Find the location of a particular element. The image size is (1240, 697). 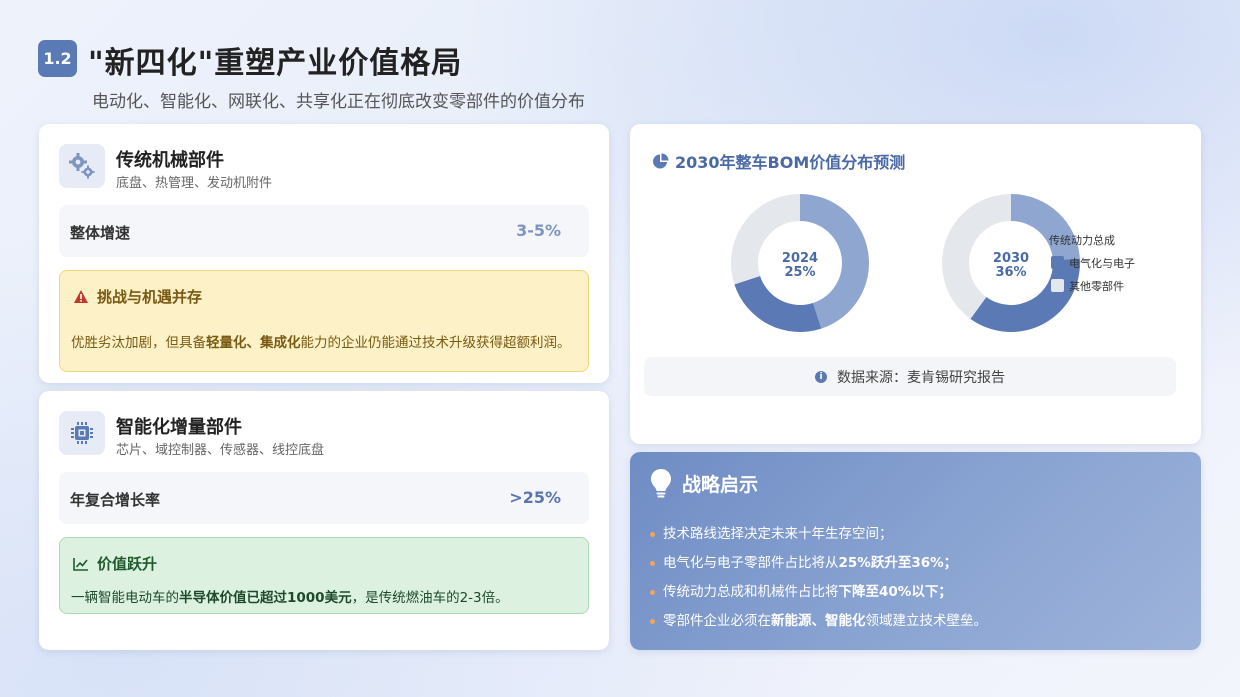

note-title: 价值跃升 is located at coordinates (127, 564).